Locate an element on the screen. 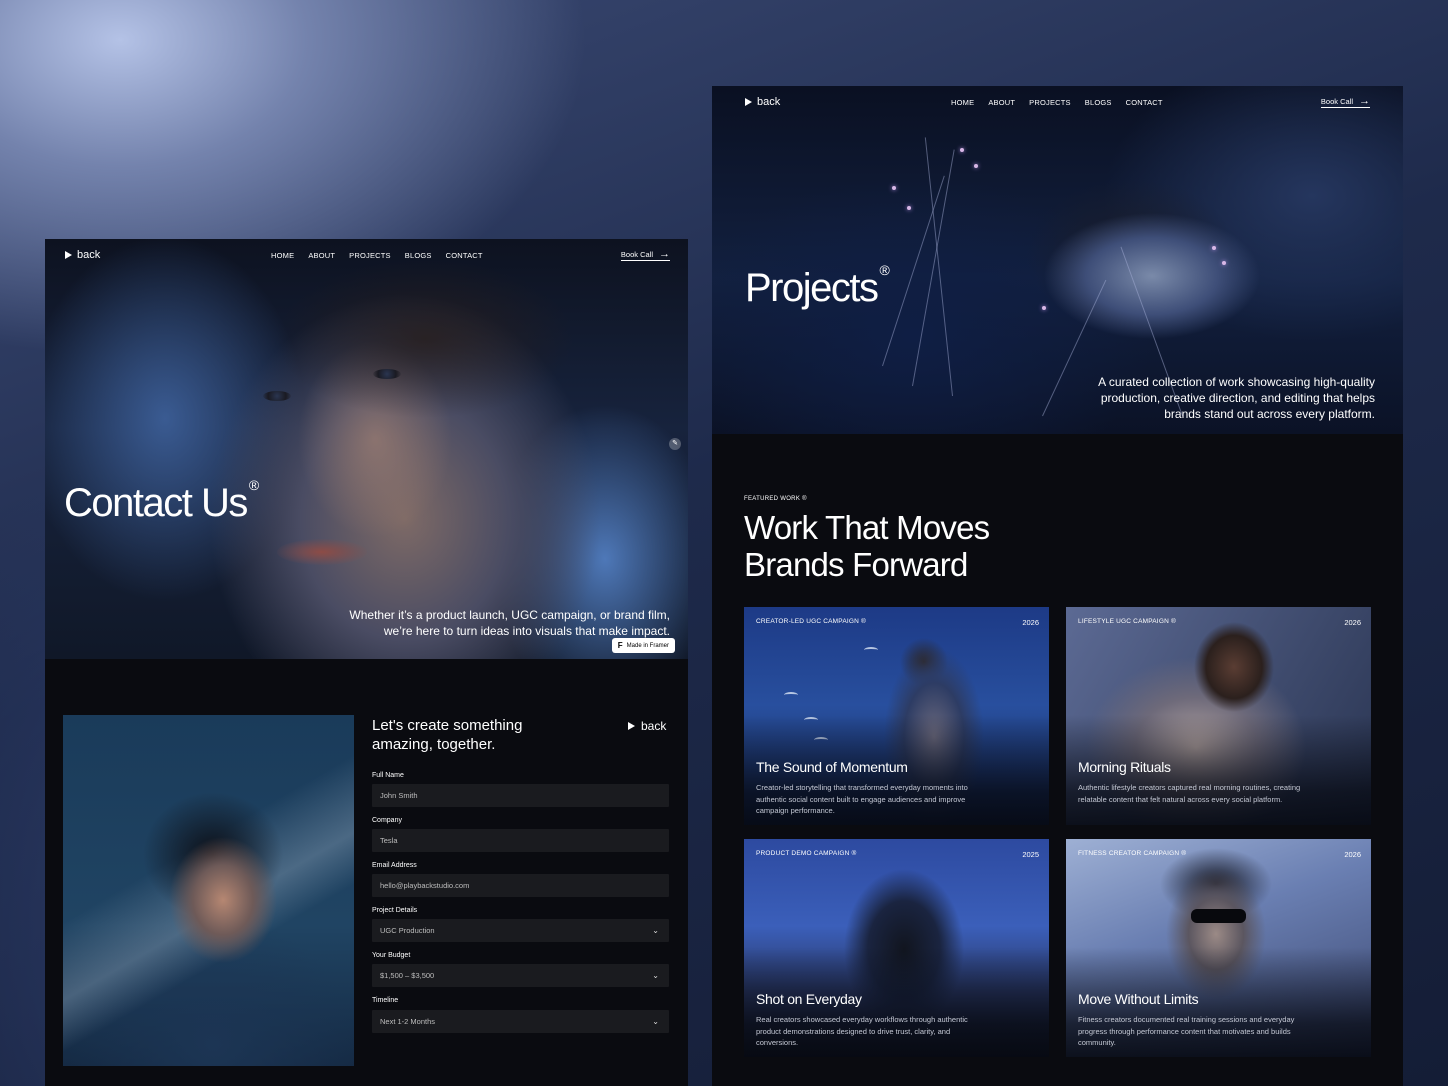  framer-logo-icon: F is located at coordinates (620, 645).